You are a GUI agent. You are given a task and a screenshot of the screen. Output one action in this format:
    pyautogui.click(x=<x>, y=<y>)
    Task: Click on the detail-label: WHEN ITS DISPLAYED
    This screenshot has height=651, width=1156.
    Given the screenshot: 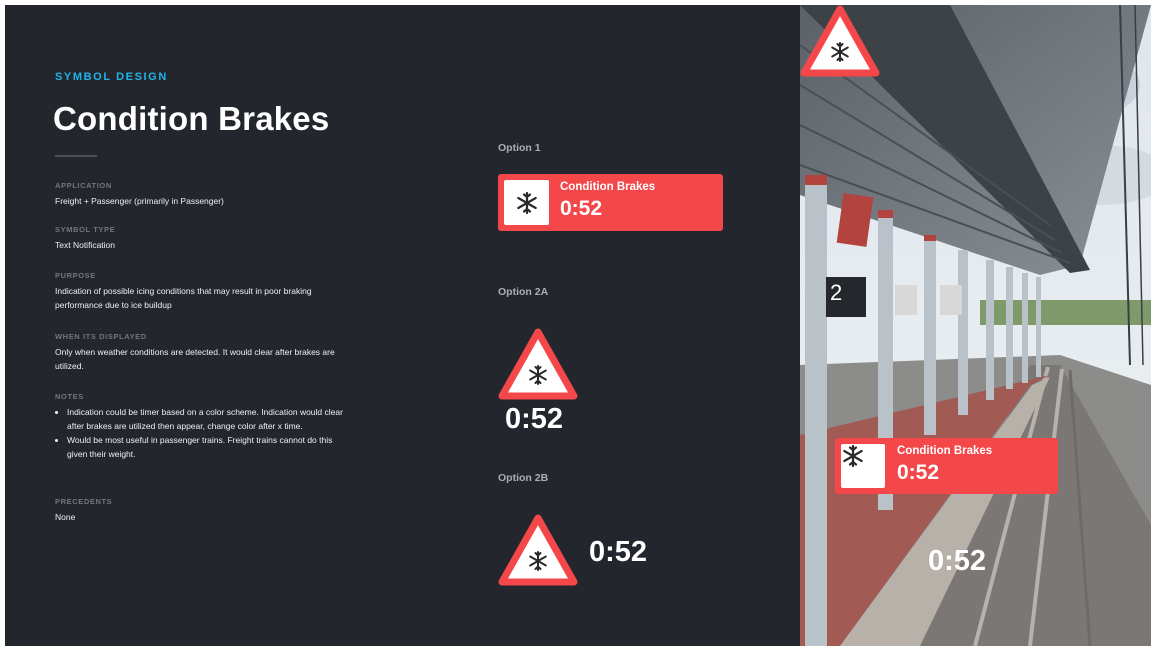 What is the action you would take?
    pyautogui.click(x=101, y=336)
    